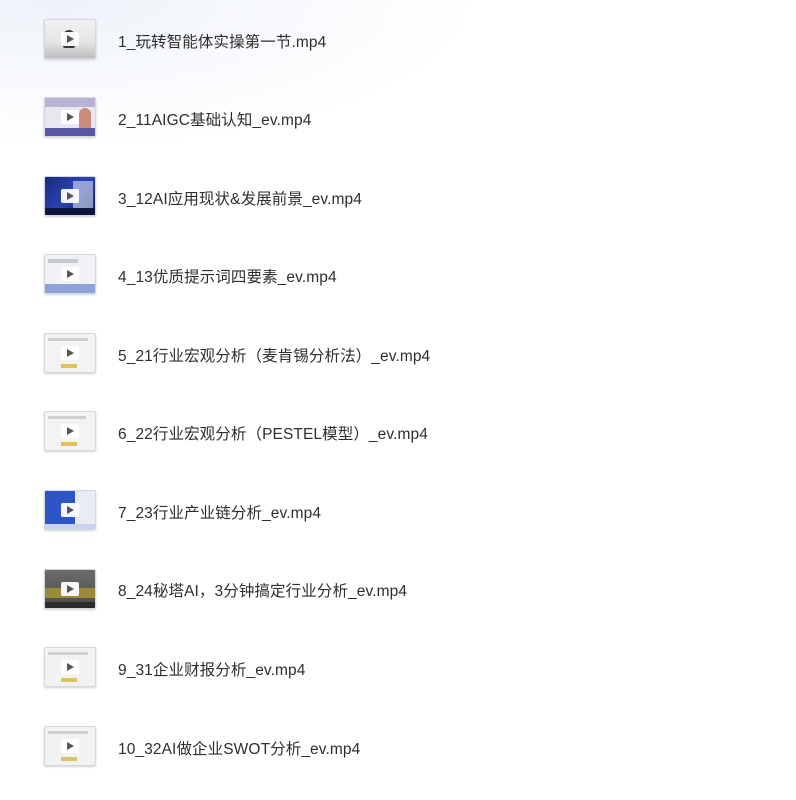 This screenshot has width=796, height=800. I want to click on file-name: 4_13优质提示词四要素_ev.mp4, so click(227, 276).